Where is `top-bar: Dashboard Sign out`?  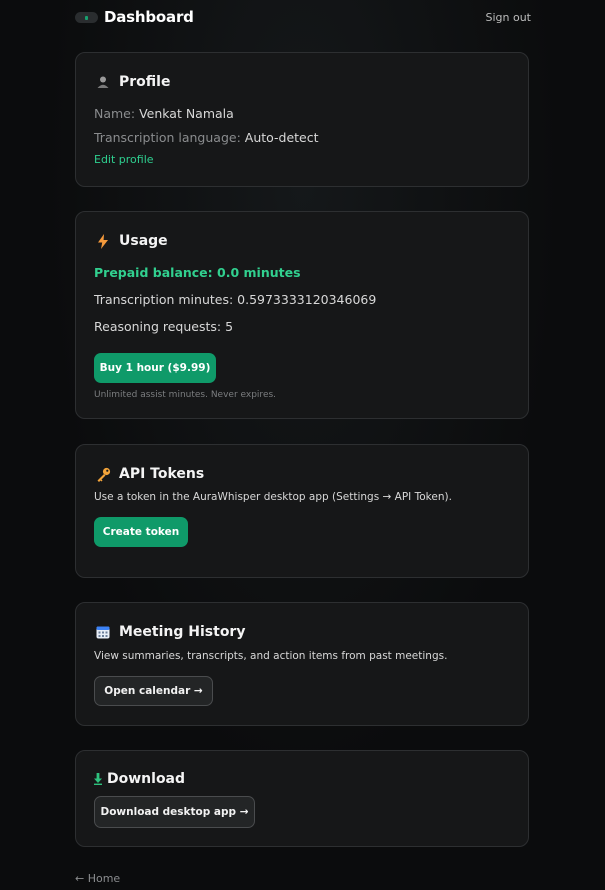 top-bar: Dashboard Sign out is located at coordinates (303, 18).